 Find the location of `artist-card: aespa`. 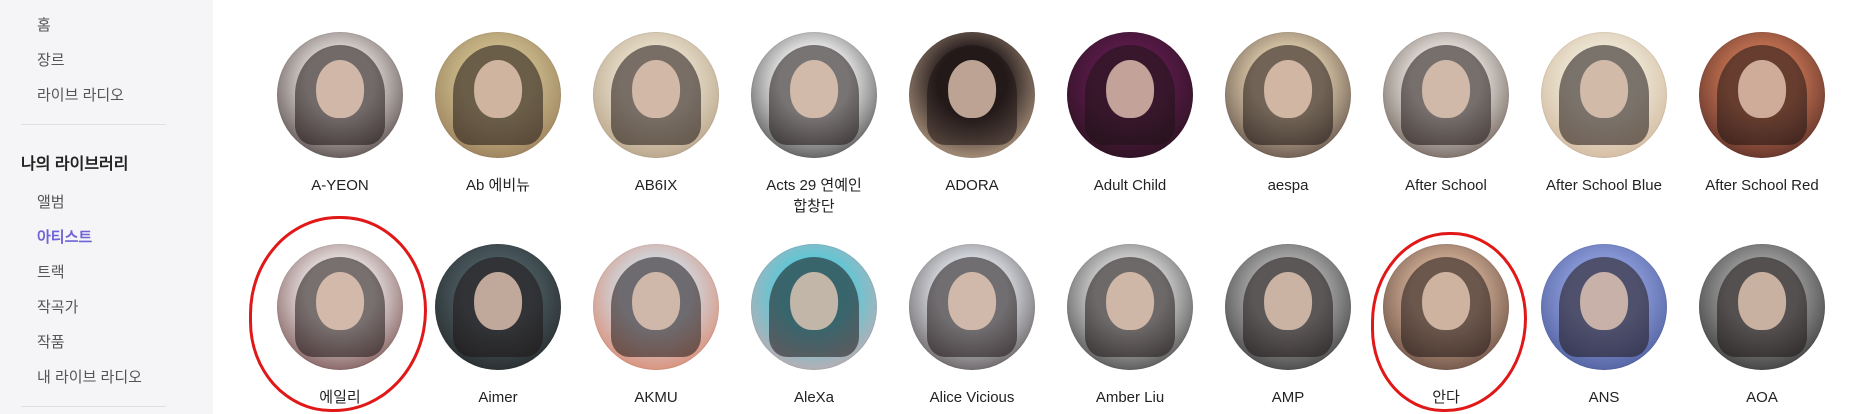

artist-card: aespa is located at coordinates (1288, 114).